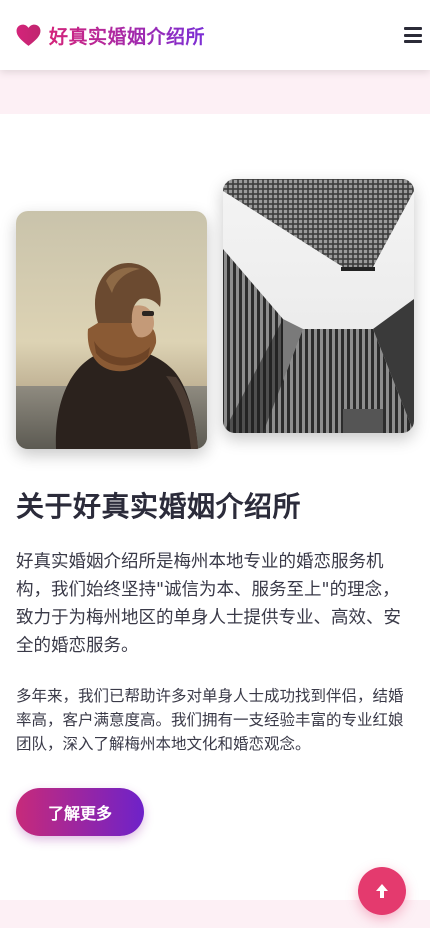 The image size is (430, 928). I want to click on back-to-top-button, so click(382, 891).